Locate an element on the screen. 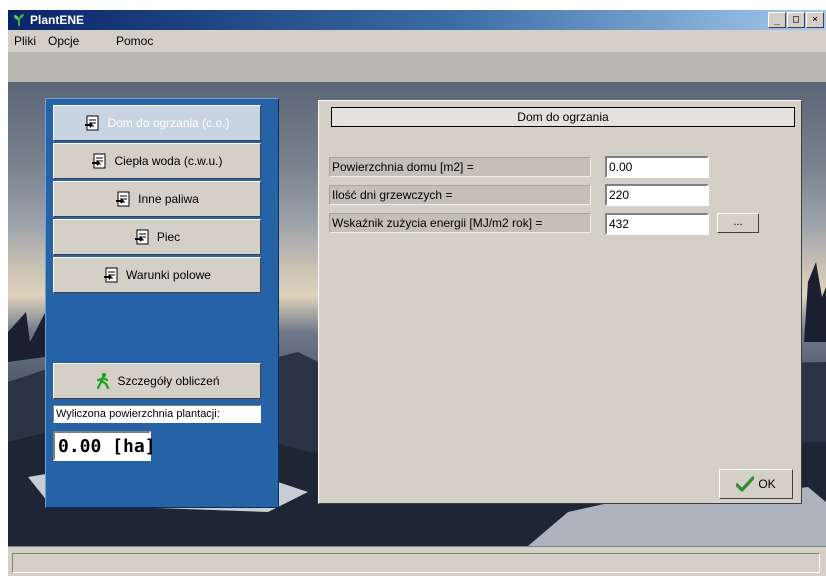 This screenshot has width=826, height=576. status-field is located at coordinates (416, 563).